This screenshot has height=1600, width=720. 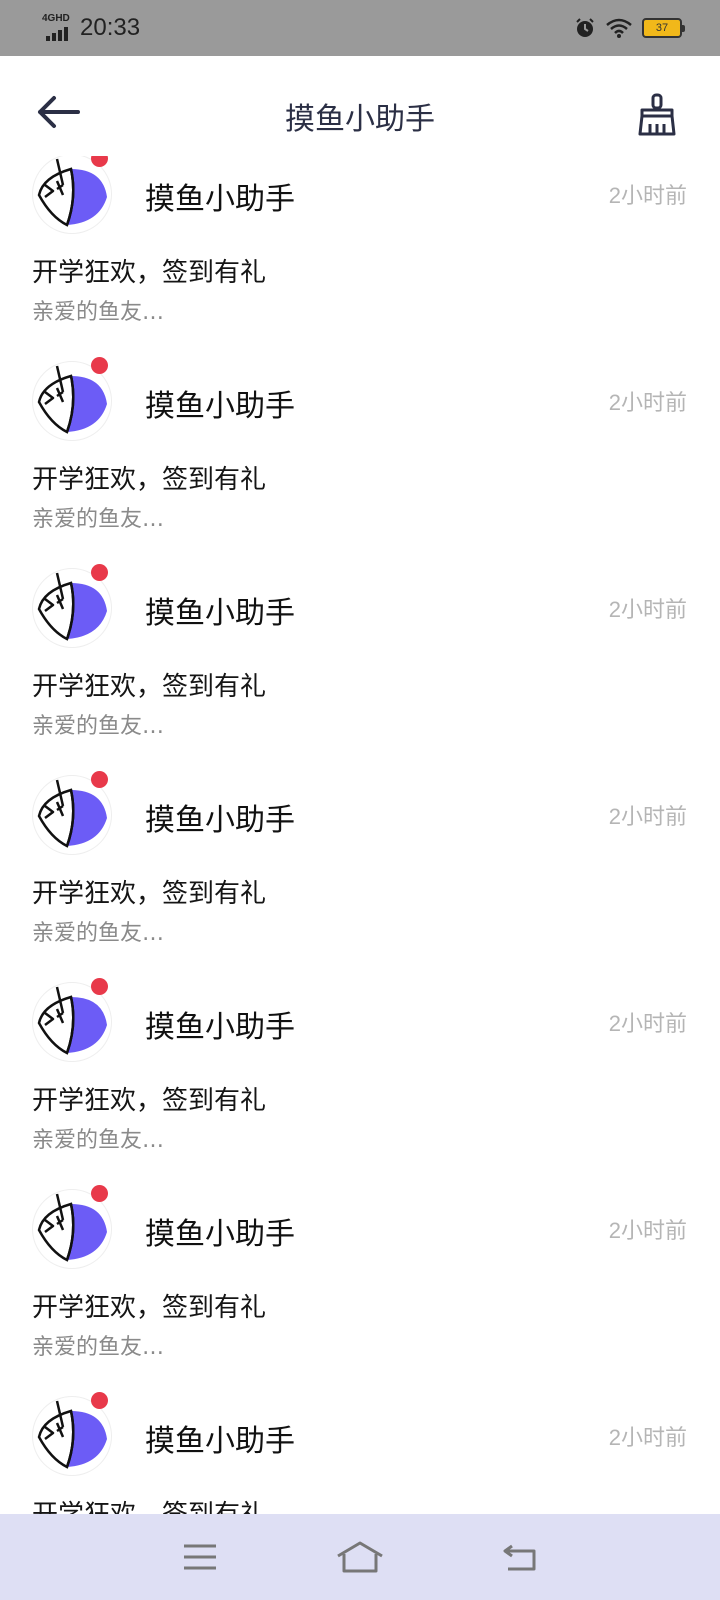 I want to click on fish-logo-icon, so click(x=72, y=192).